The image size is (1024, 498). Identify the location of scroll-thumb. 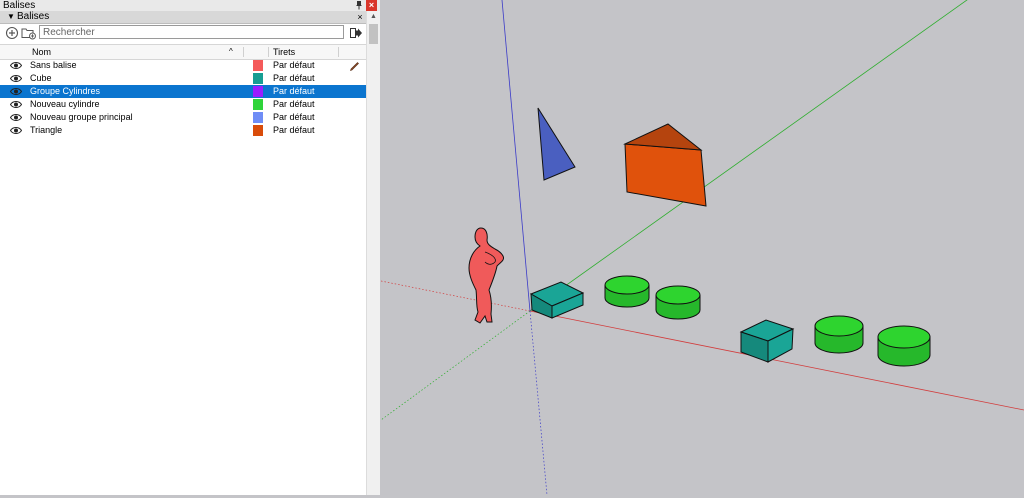
(373, 34).